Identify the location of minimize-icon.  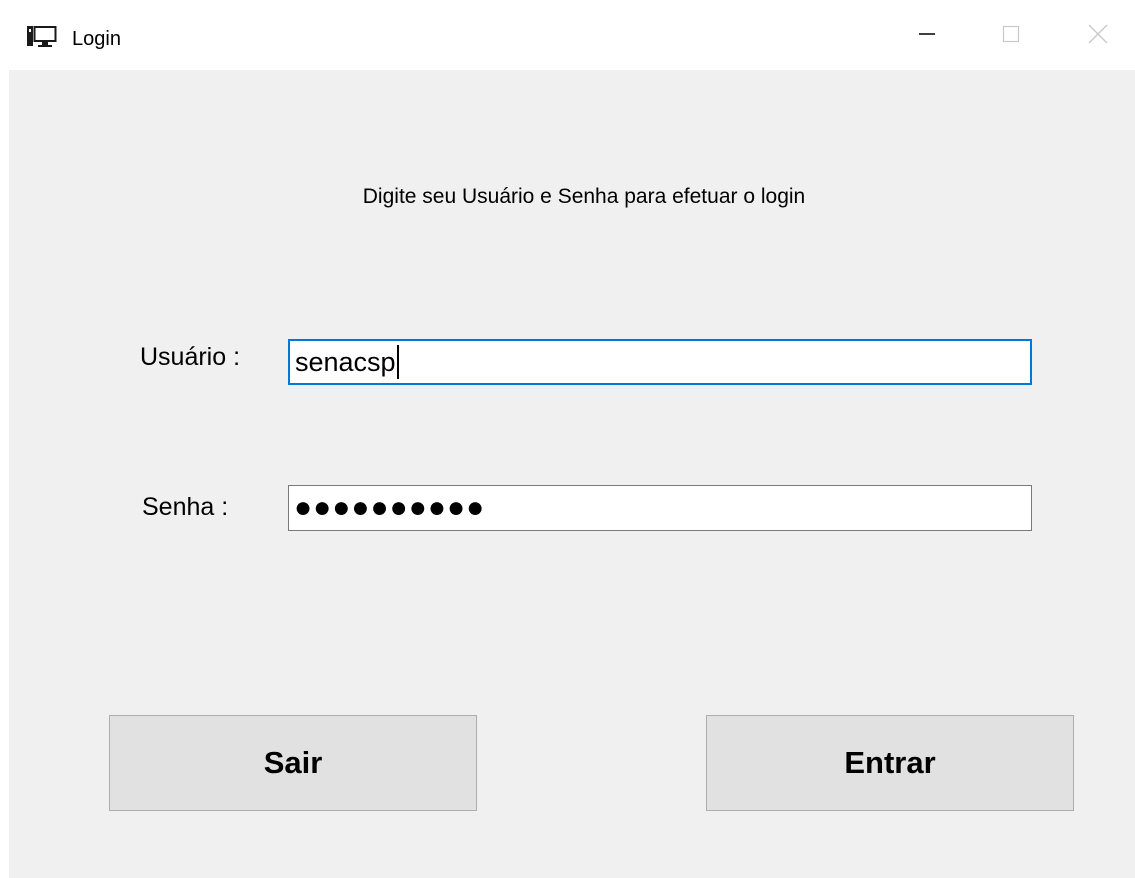
(927, 36).